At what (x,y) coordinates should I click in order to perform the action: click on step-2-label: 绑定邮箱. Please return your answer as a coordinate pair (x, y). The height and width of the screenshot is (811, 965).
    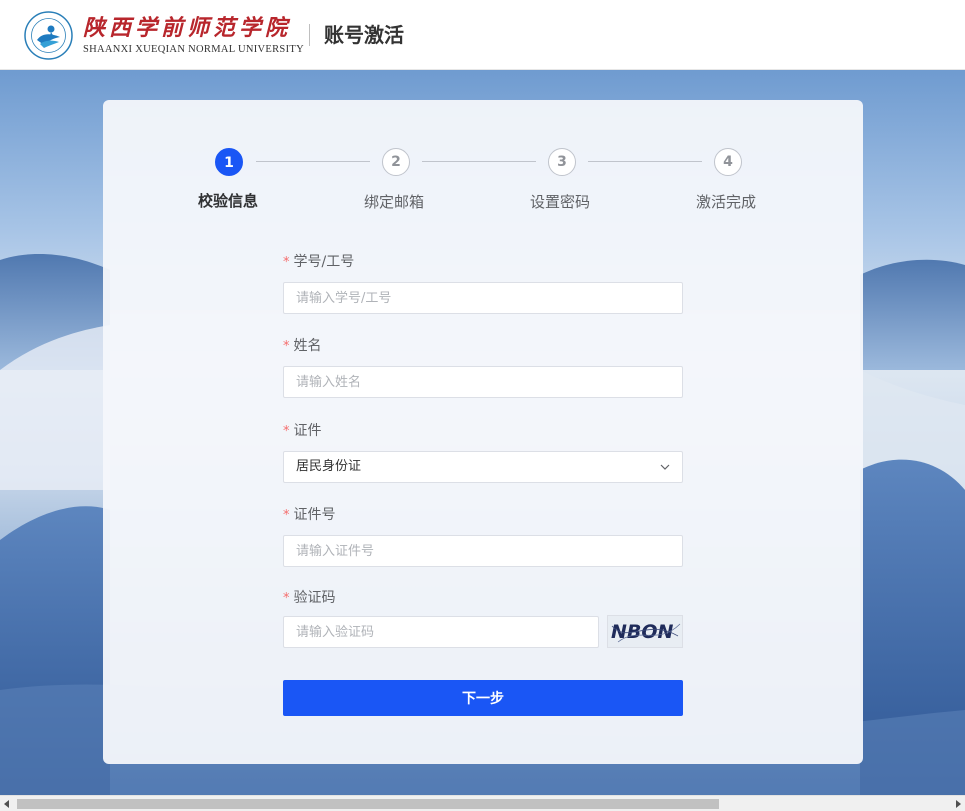
    Looking at the image, I should click on (394, 202).